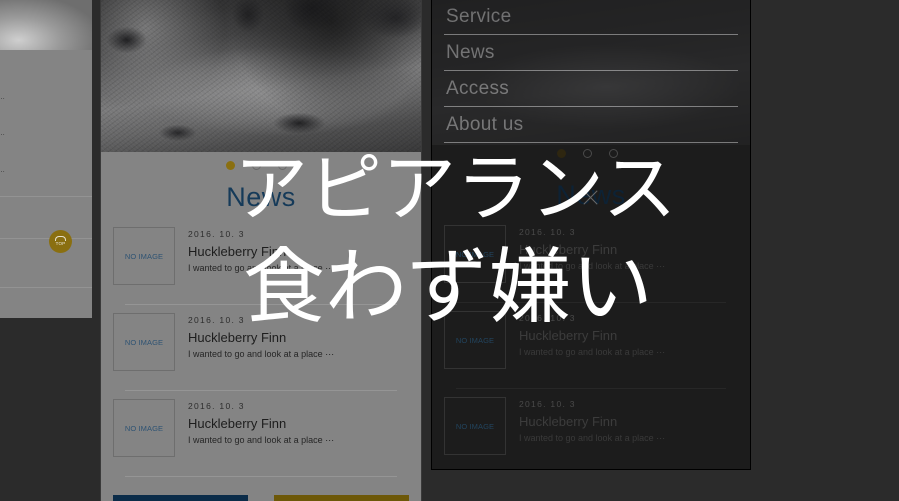  I want to click on nav-item-news: News, so click(591, 53).